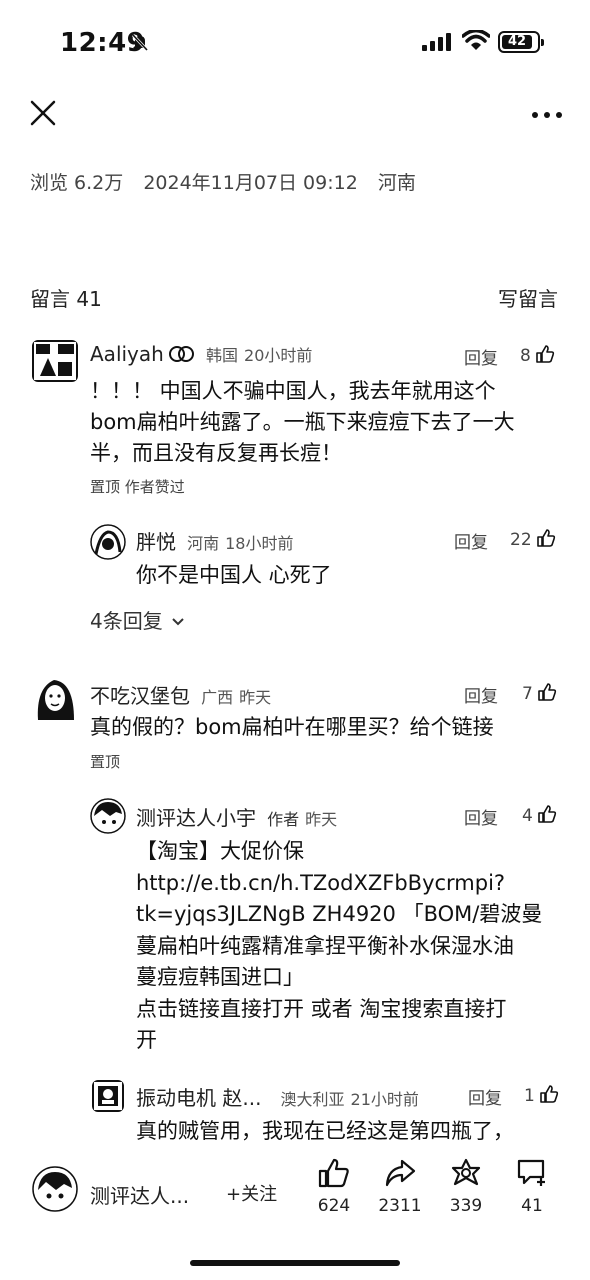 The image size is (590, 1280). What do you see at coordinates (356, 884) in the screenshot?
I see `reply-link: http://e.tb.cn/h.TZodXZFbBycrmpi?` at bounding box center [356, 884].